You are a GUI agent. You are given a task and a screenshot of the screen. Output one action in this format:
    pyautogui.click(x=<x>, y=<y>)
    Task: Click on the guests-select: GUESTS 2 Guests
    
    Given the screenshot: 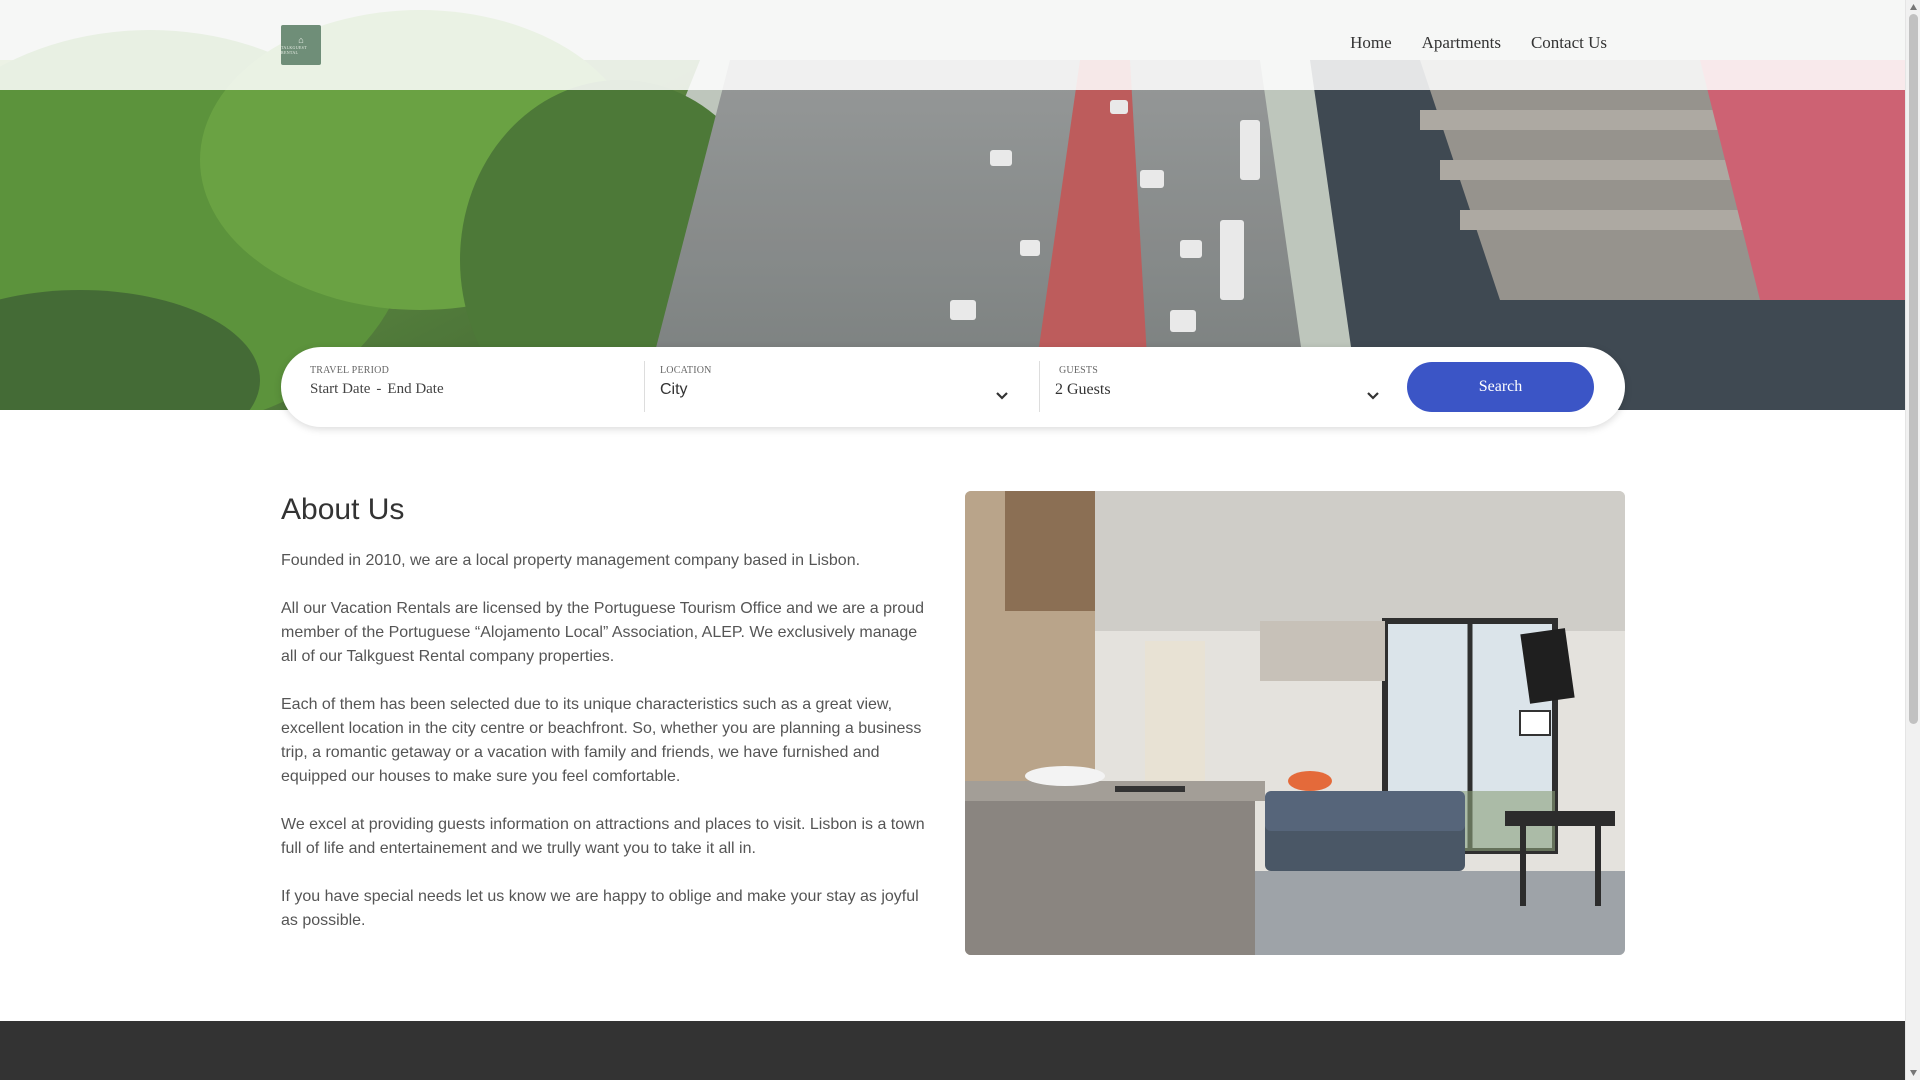 What is the action you would take?
    pyautogui.click(x=1220, y=387)
    